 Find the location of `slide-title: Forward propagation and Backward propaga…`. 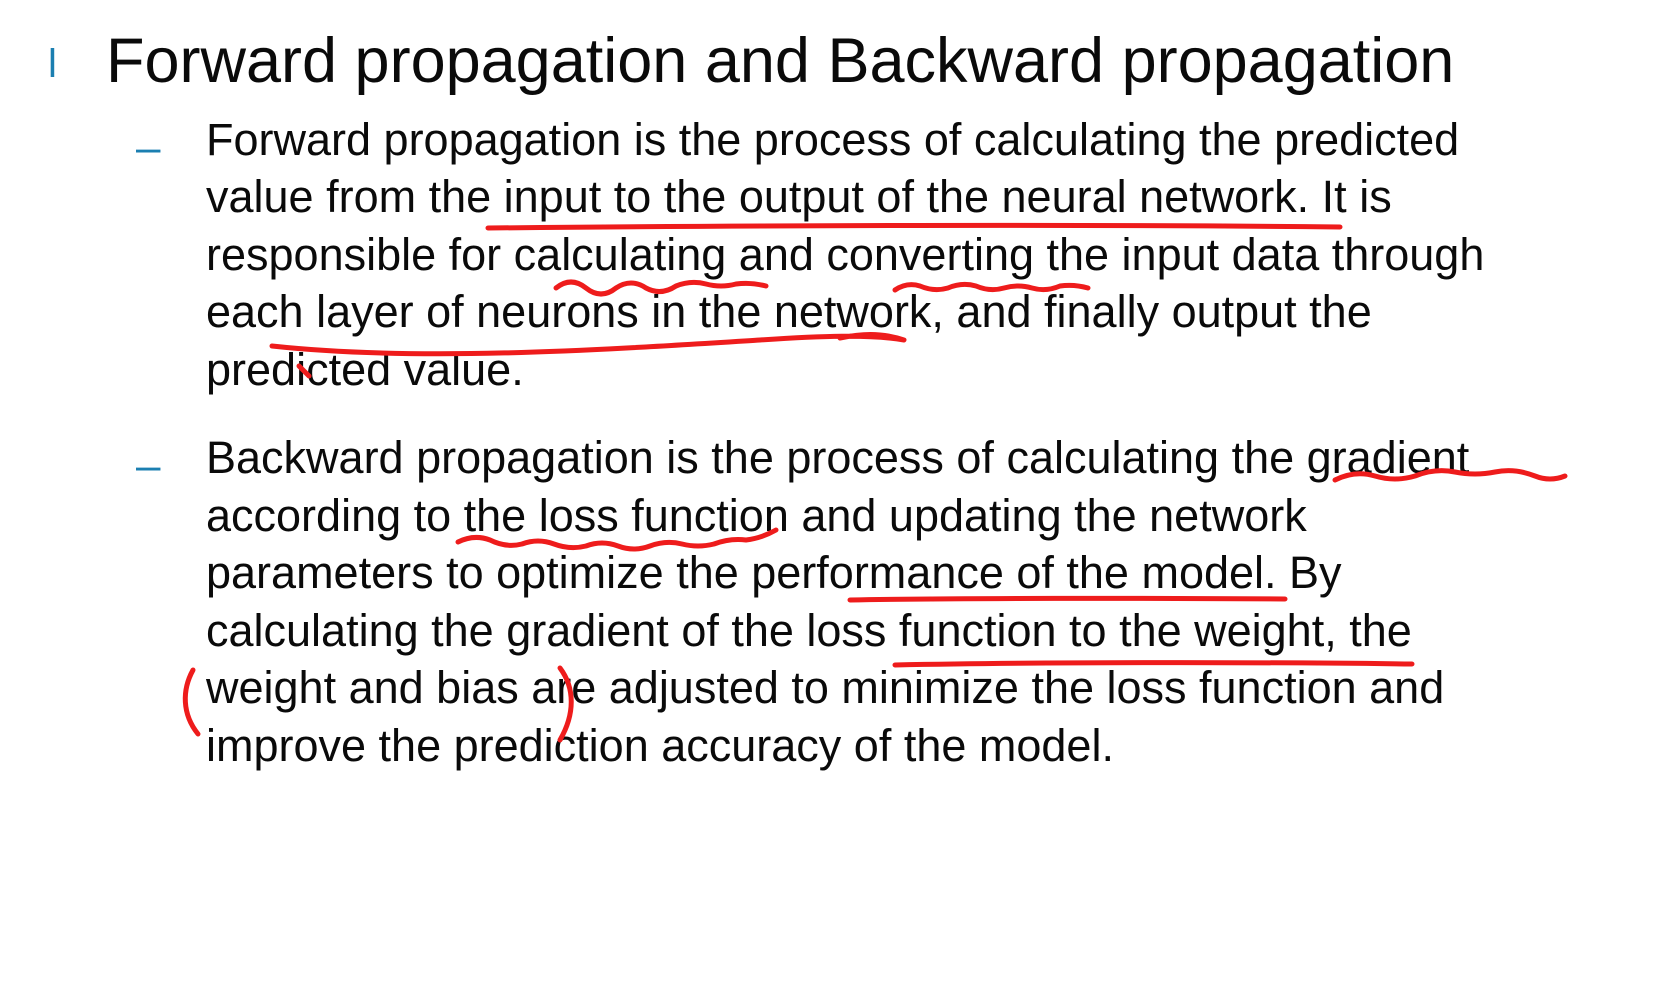

slide-title: Forward propagation and Backward propaga… is located at coordinates (780, 61).